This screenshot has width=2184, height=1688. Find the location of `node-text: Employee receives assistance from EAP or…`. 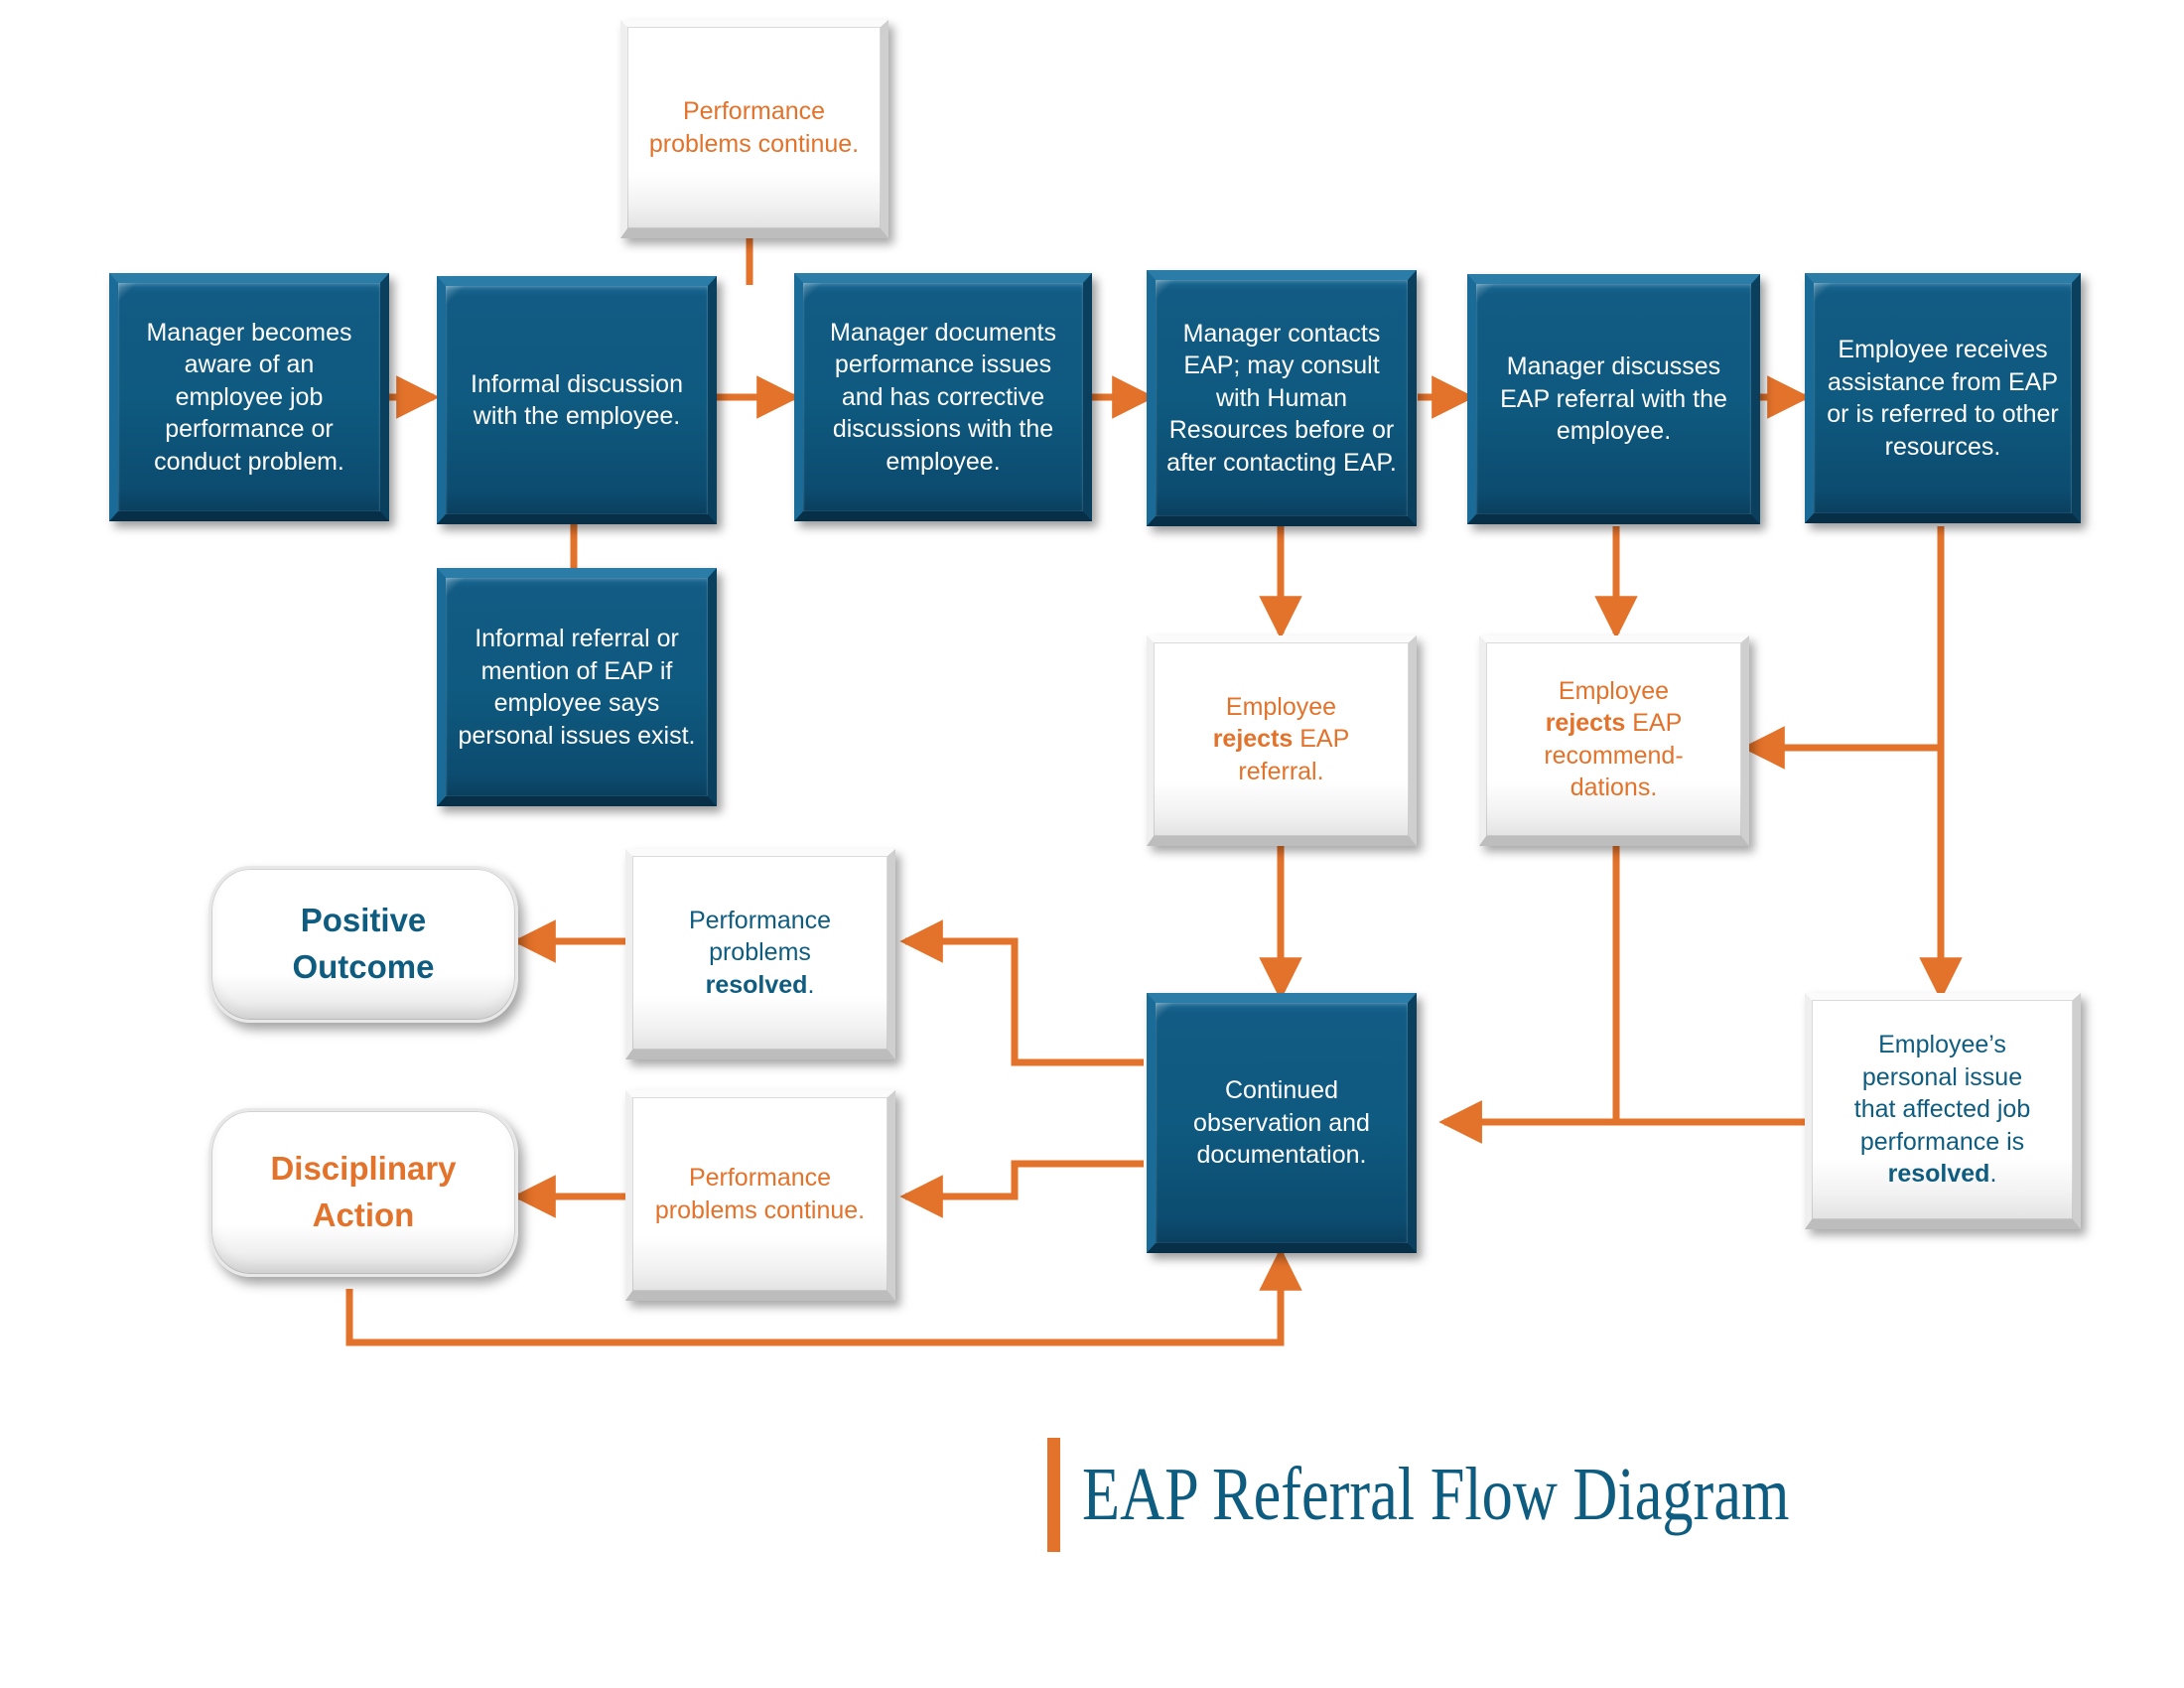

node-text: Employee receives assistance from EAP or… is located at coordinates (1943, 398).